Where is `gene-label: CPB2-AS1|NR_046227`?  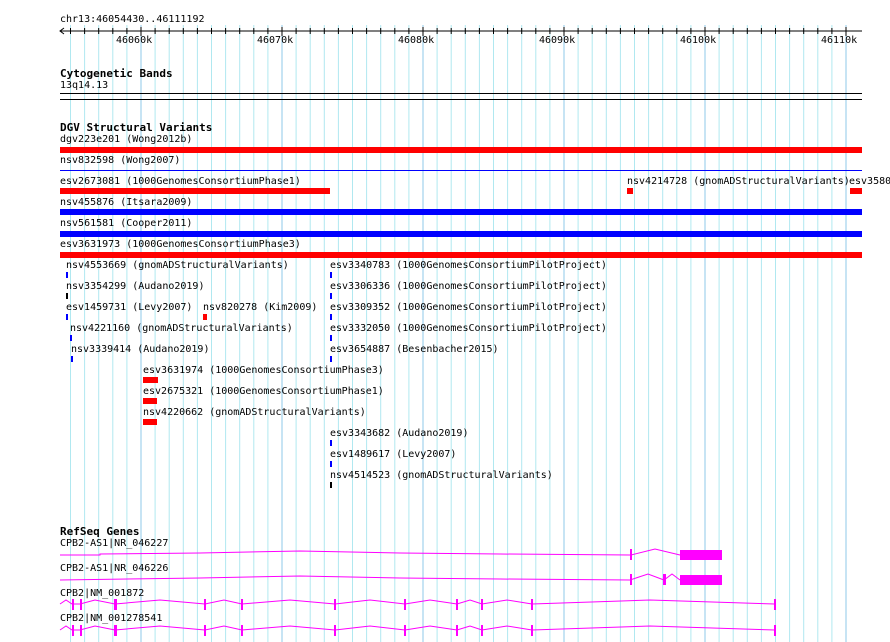
gene-label: CPB2-AS1|NR_046227 is located at coordinates (114, 543).